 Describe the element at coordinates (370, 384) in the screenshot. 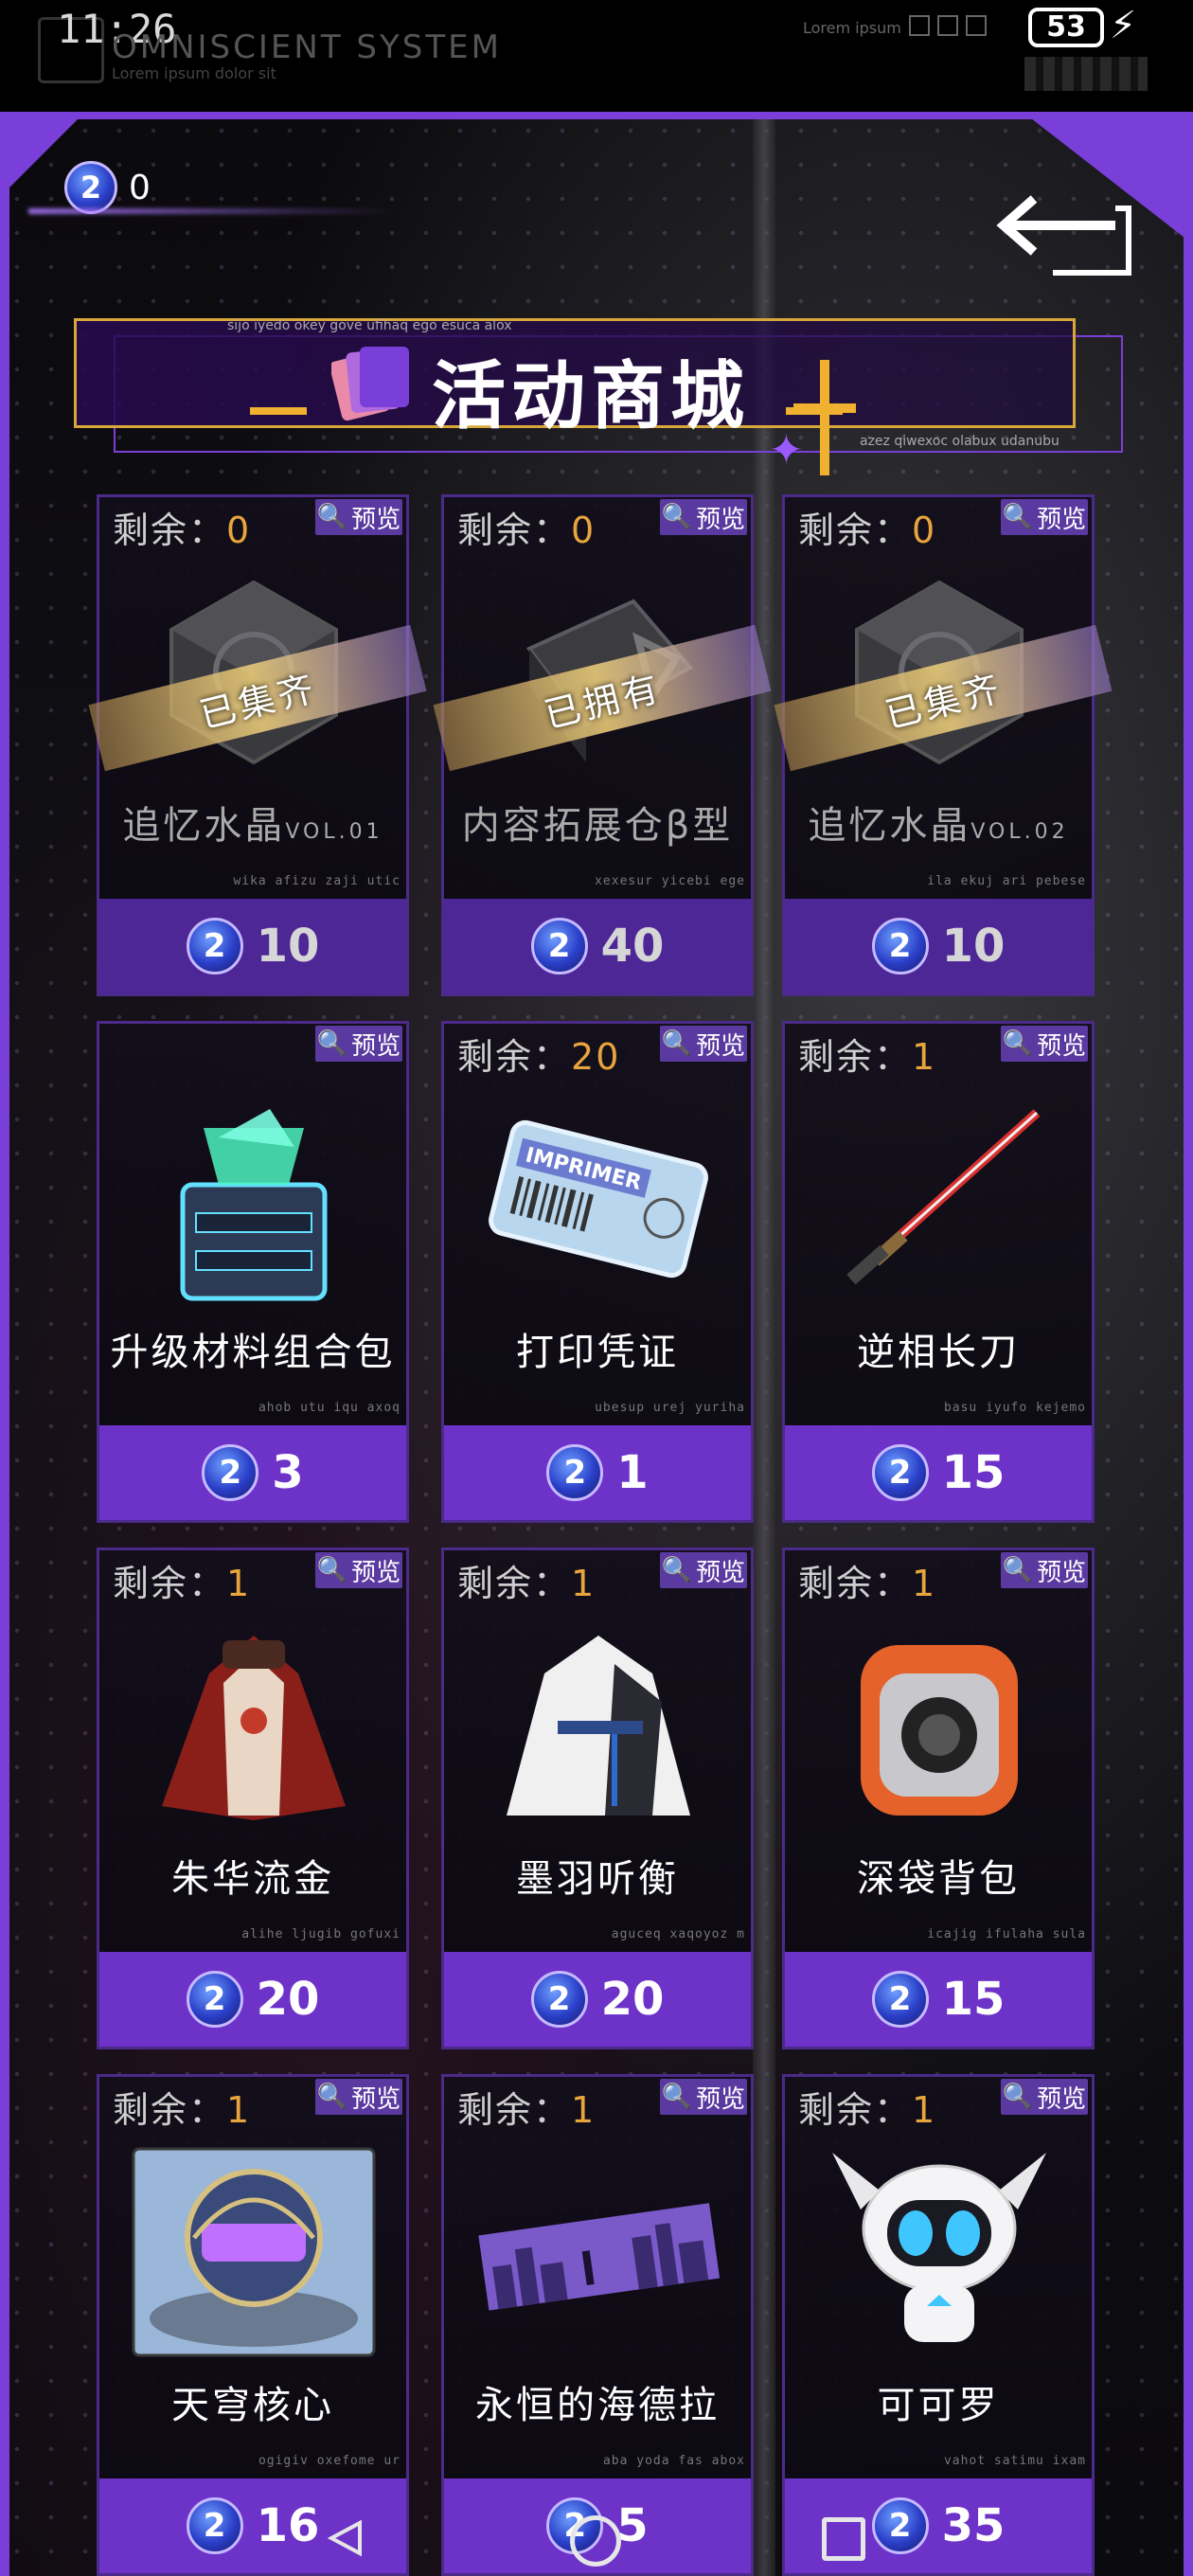

I see `shop-cards-icon` at that location.